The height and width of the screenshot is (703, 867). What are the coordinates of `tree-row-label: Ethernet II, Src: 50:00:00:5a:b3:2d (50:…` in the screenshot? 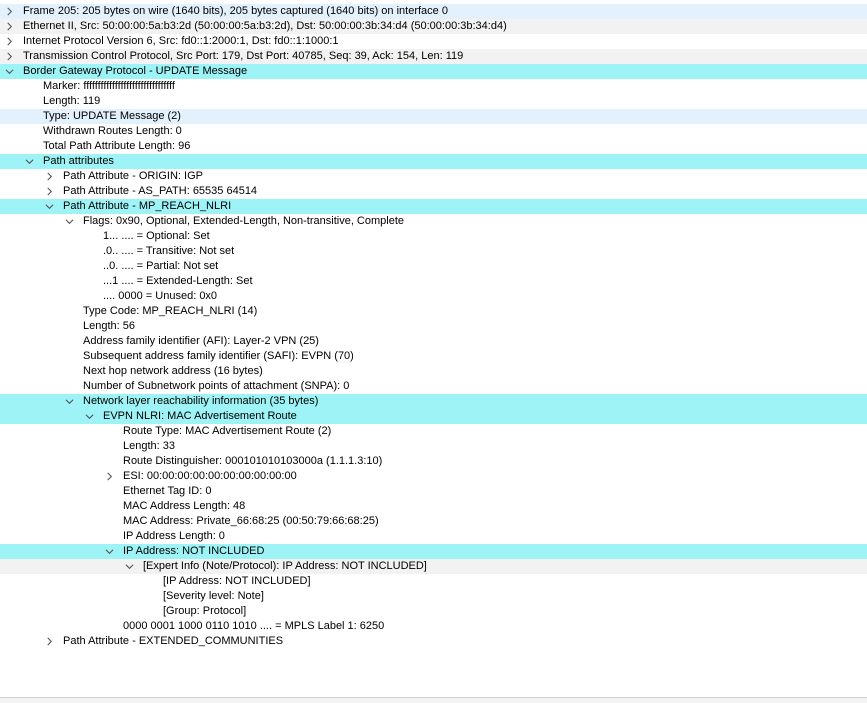 It's located at (265, 26).